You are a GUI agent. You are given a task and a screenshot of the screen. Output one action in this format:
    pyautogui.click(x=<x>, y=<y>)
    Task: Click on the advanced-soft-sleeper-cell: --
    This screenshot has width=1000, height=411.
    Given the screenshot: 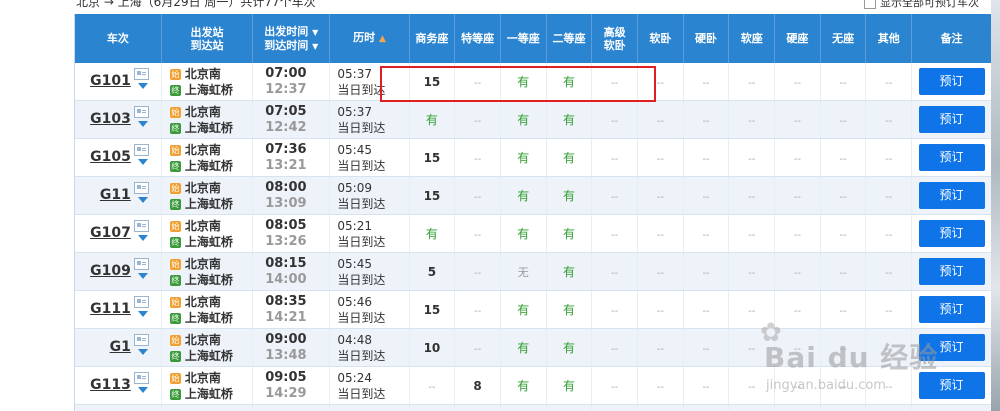 What is the action you would take?
    pyautogui.click(x=615, y=347)
    